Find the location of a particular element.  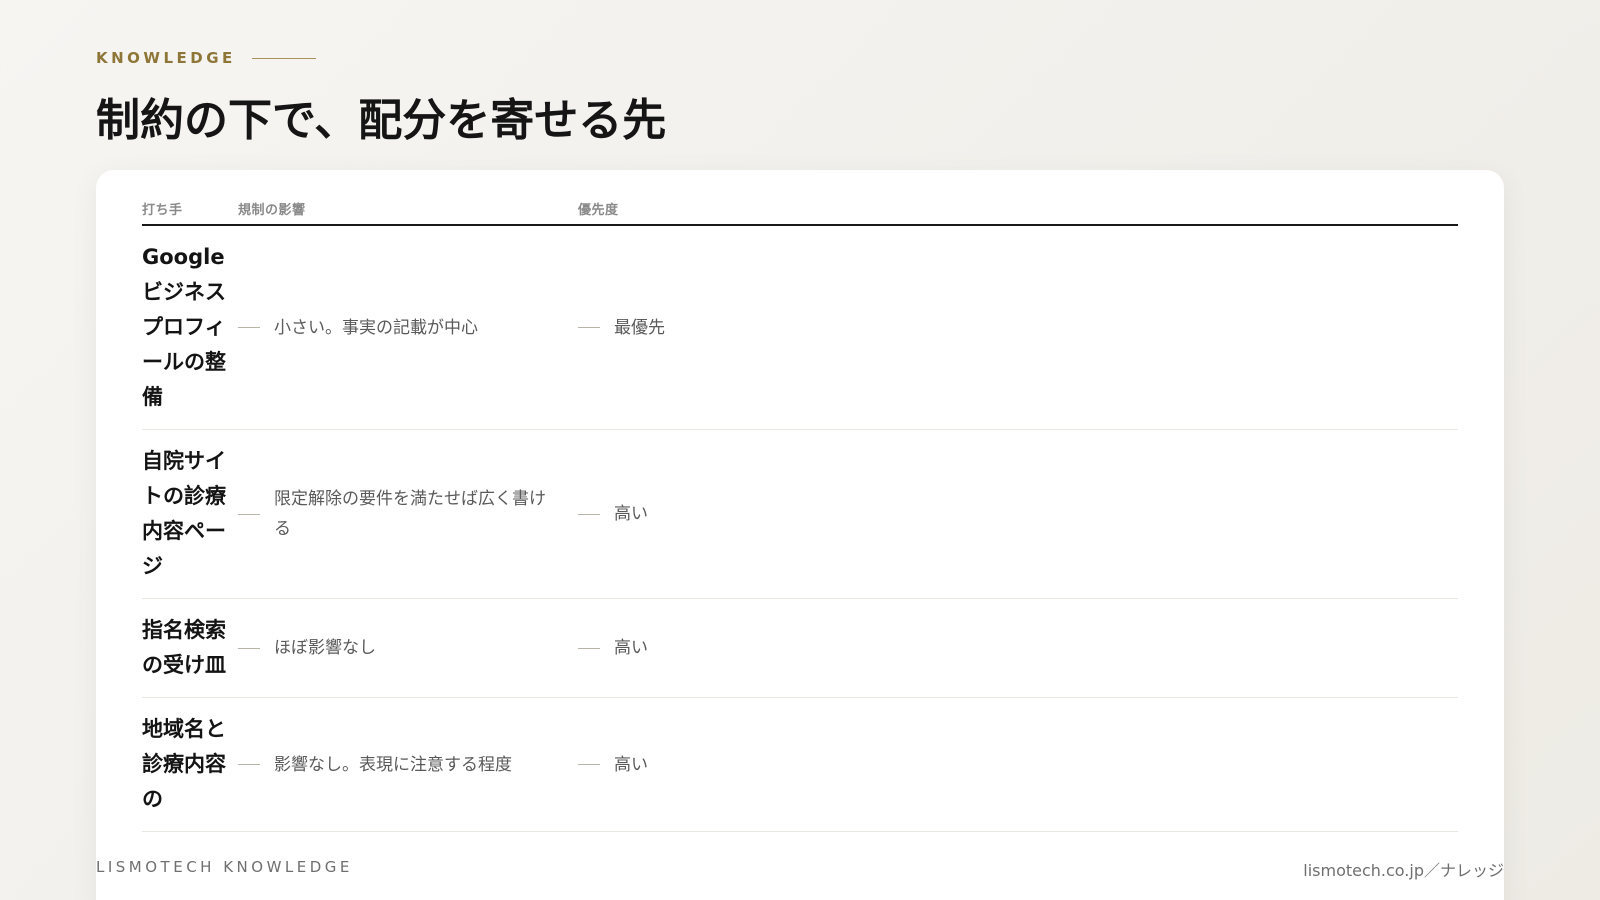

row-impact: 影響なし。表現に注意する程度 is located at coordinates (393, 764).